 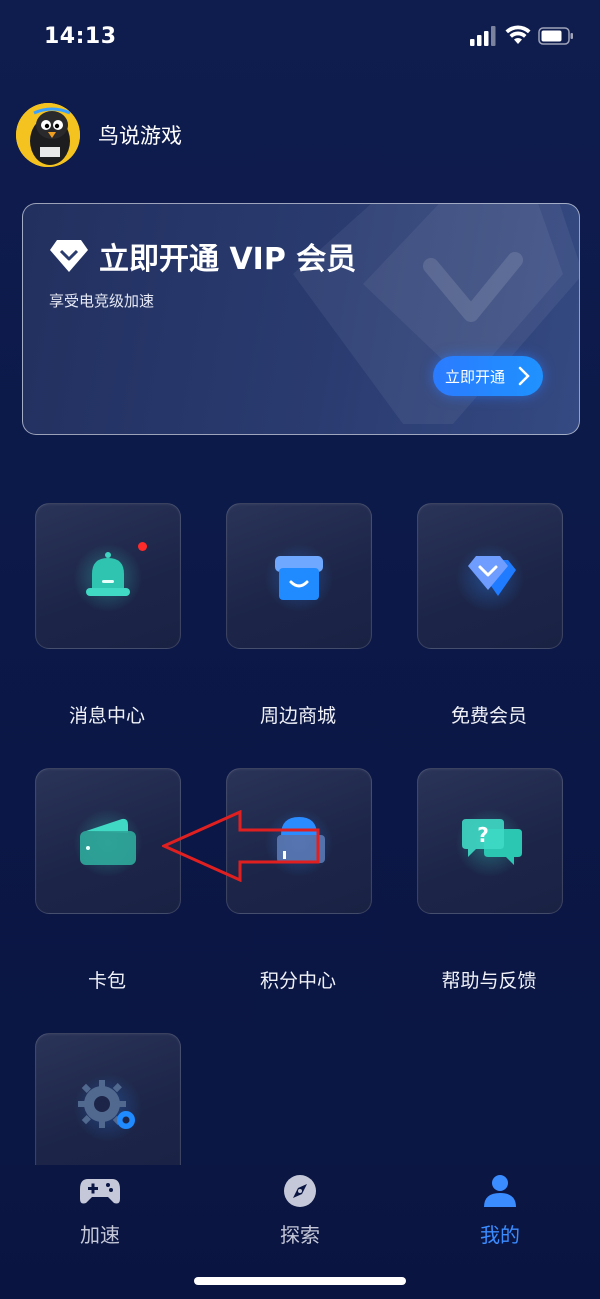 I want to click on help-chat-icon: ?, so click(x=490, y=843).